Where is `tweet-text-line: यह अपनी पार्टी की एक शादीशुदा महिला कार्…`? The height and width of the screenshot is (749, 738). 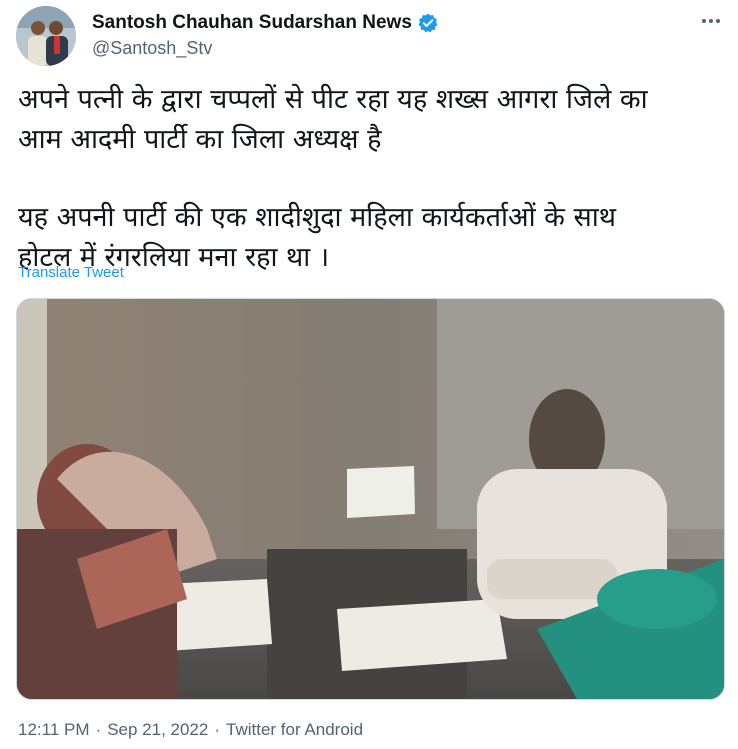
tweet-text-line: यह अपनी पार्टी की एक शादीशुदा महिला कार्… is located at coordinates (317, 217).